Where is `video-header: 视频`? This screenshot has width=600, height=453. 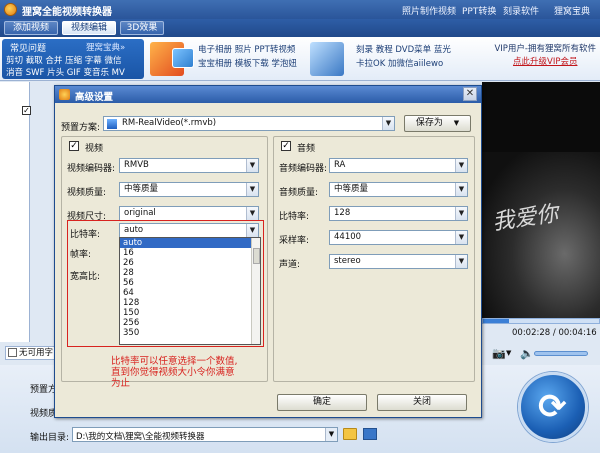
video-header: 视频 is located at coordinates (94, 149).